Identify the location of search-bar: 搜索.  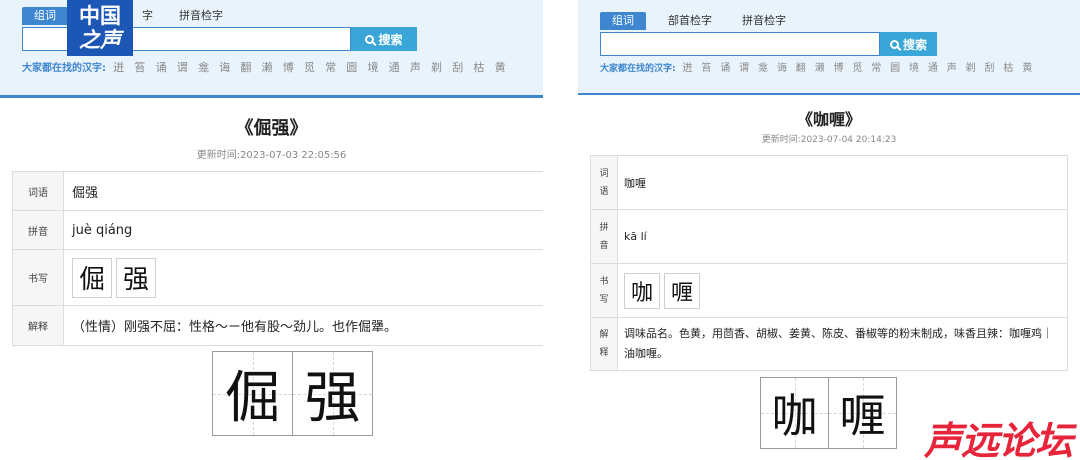
(768, 44).